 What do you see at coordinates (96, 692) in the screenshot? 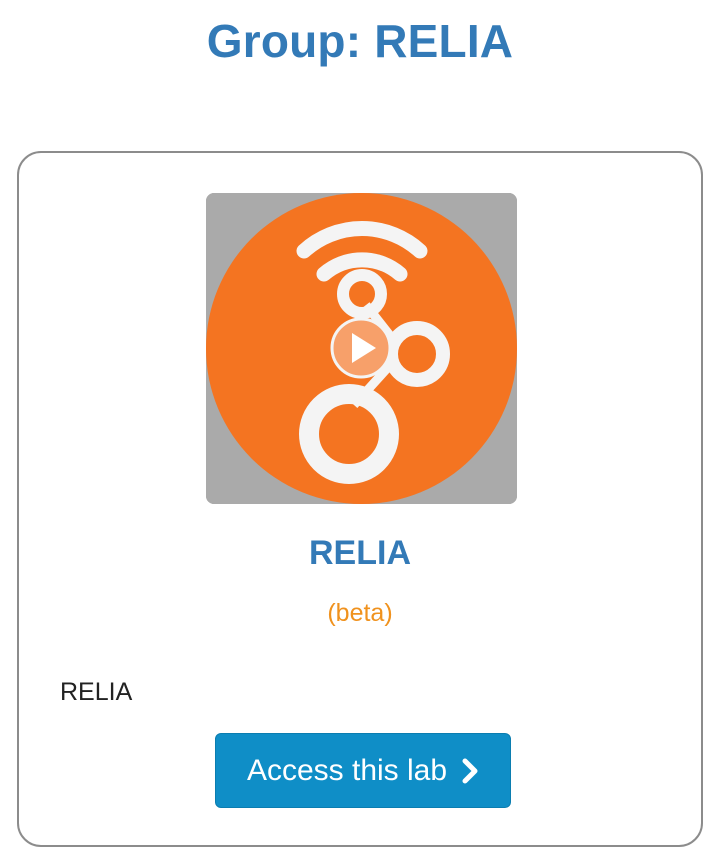
I see `lab-description: RELIA` at bounding box center [96, 692].